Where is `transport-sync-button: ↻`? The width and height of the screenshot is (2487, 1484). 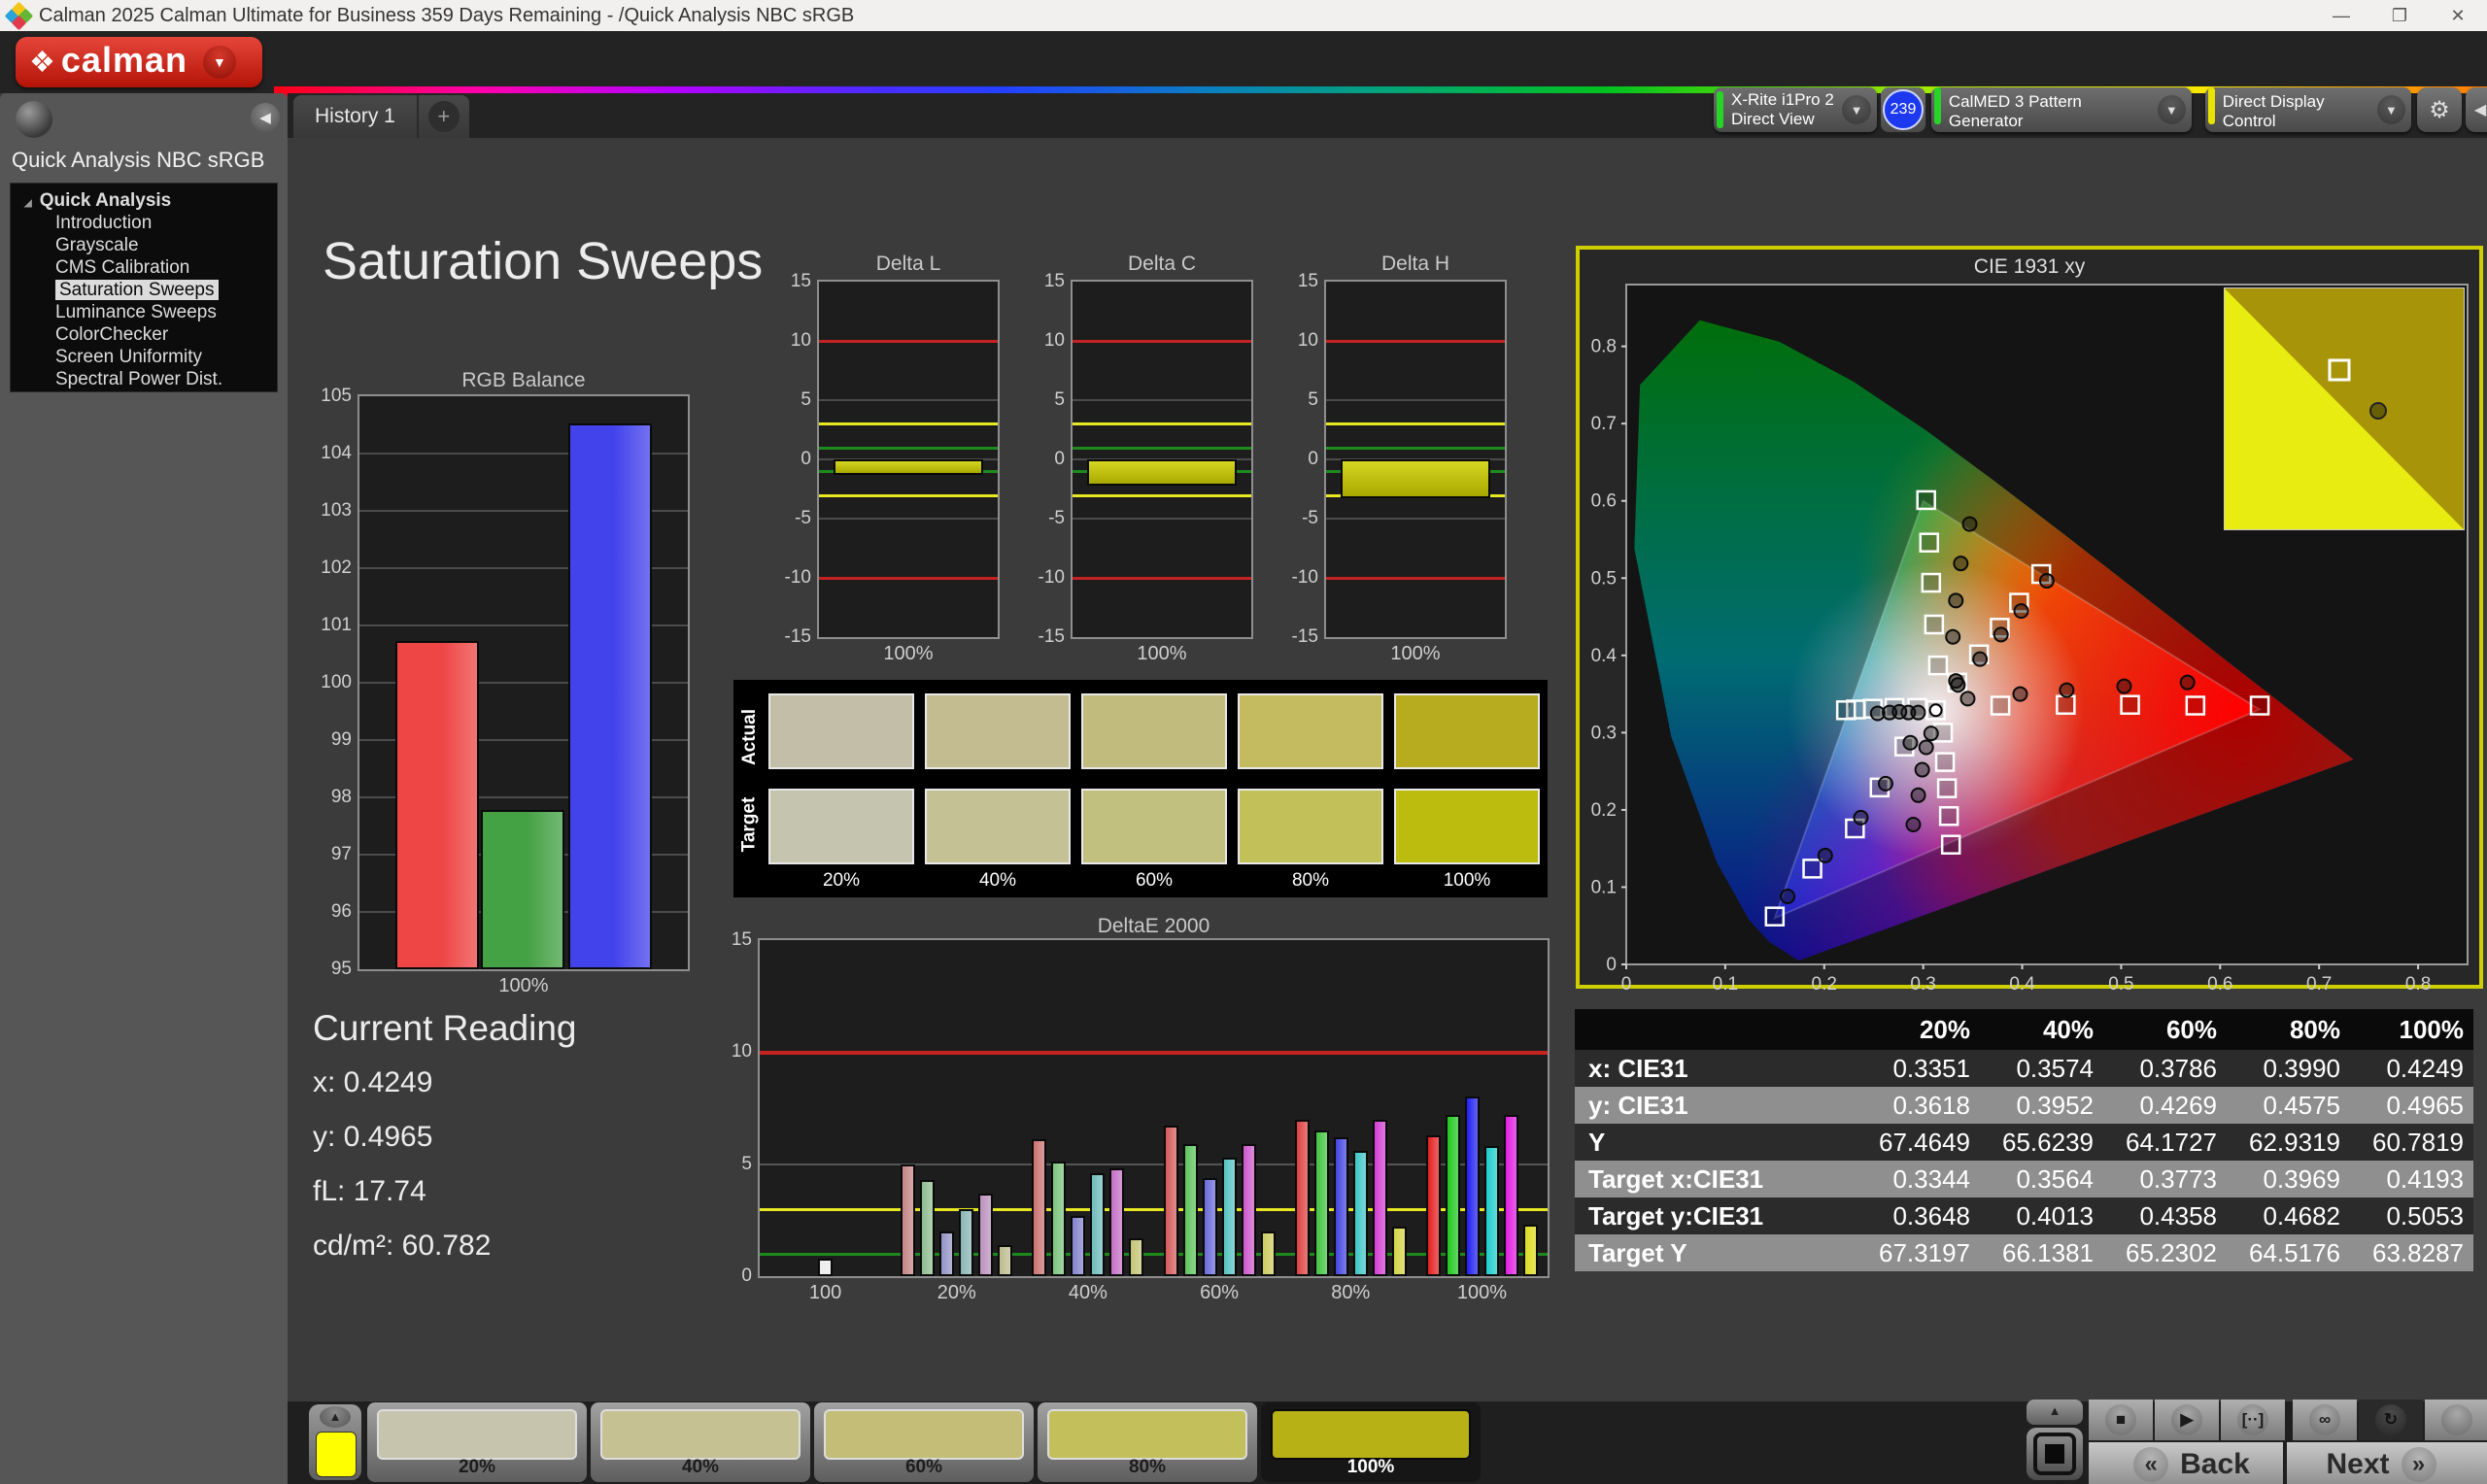 transport-sync-button: ↻ is located at coordinates (2391, 1420).